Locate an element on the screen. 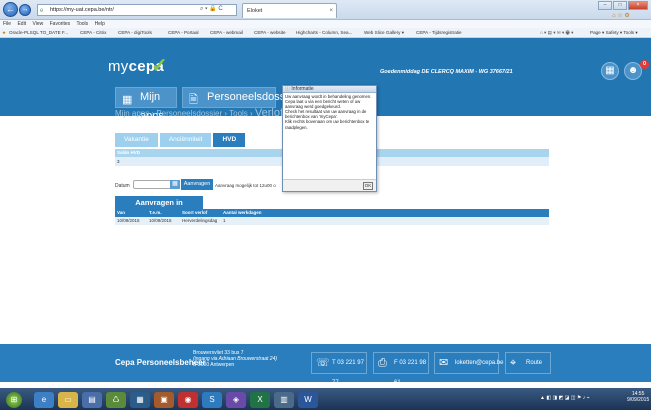  ie-page-icon: e is located at coordinates (42, 11).